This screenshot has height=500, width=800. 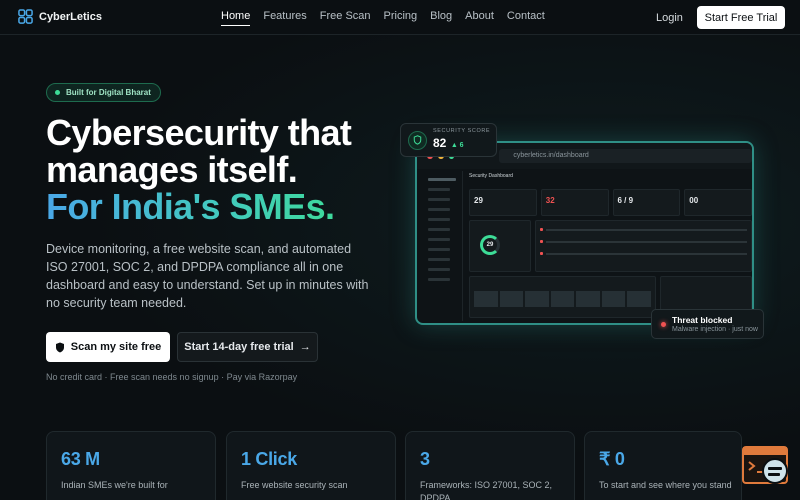 I want to click on mockup-sidebar, so click(x=443, y=246).